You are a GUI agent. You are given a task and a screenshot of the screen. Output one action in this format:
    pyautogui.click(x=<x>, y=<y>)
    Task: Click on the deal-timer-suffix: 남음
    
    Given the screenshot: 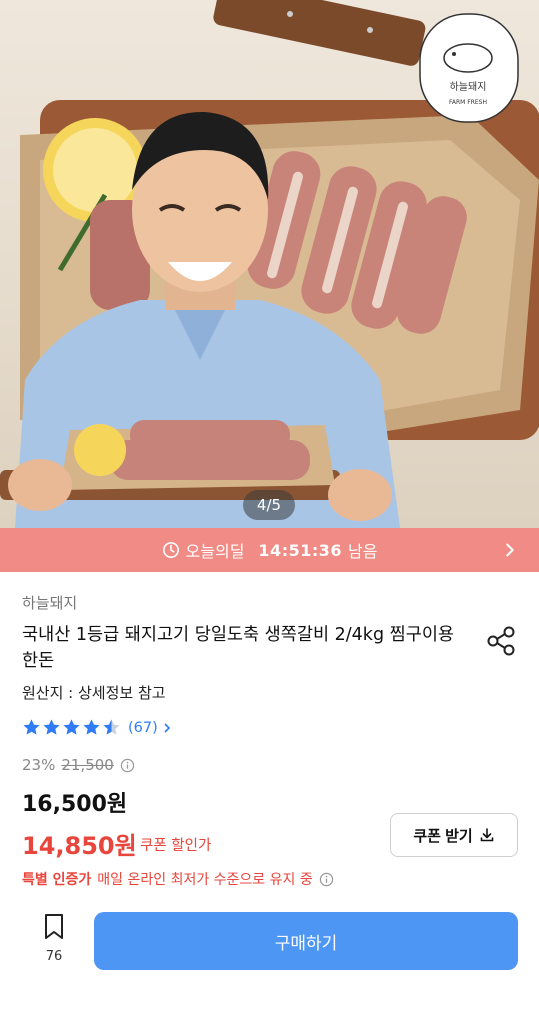 What is the action you would take?
    pyautogui.click(x=363, y=551)
    